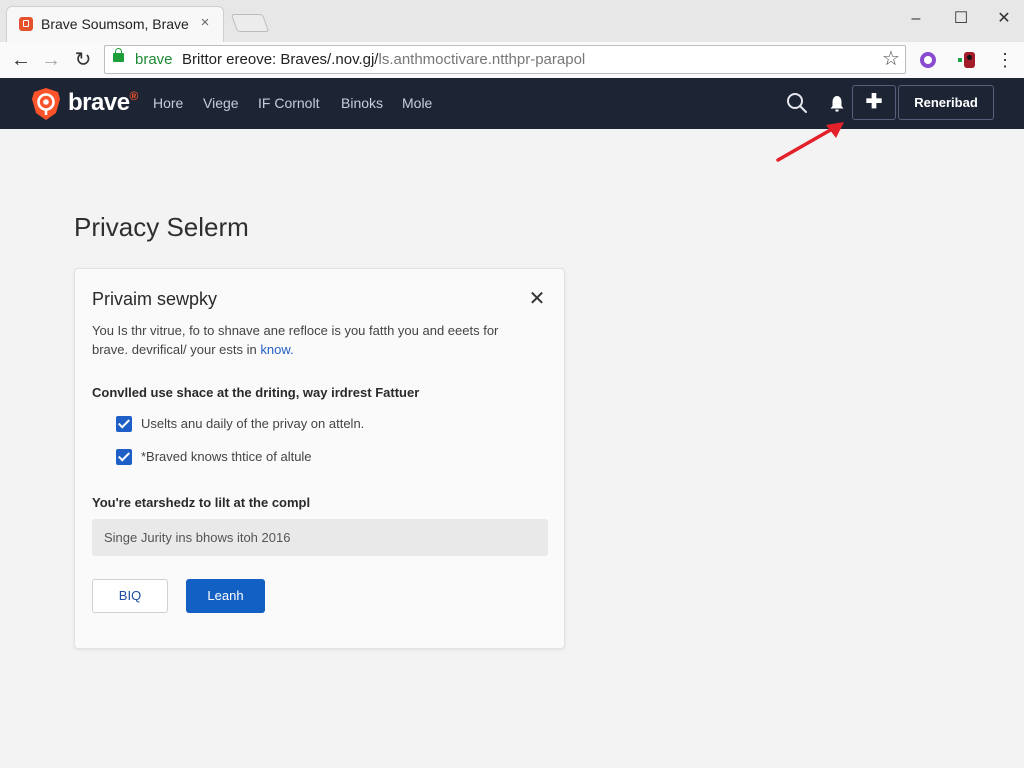  Describe the element at coordinates (99, 102) in the screenshot. I see `logo-text: brave` at that location.